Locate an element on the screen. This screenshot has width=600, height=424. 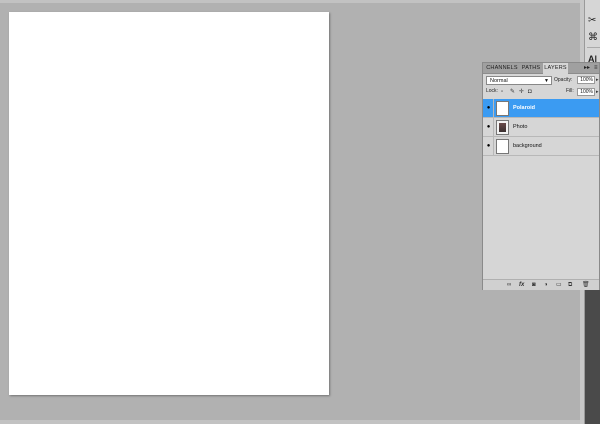
layer-row-background: ● background is located at coordinates (541, 146).